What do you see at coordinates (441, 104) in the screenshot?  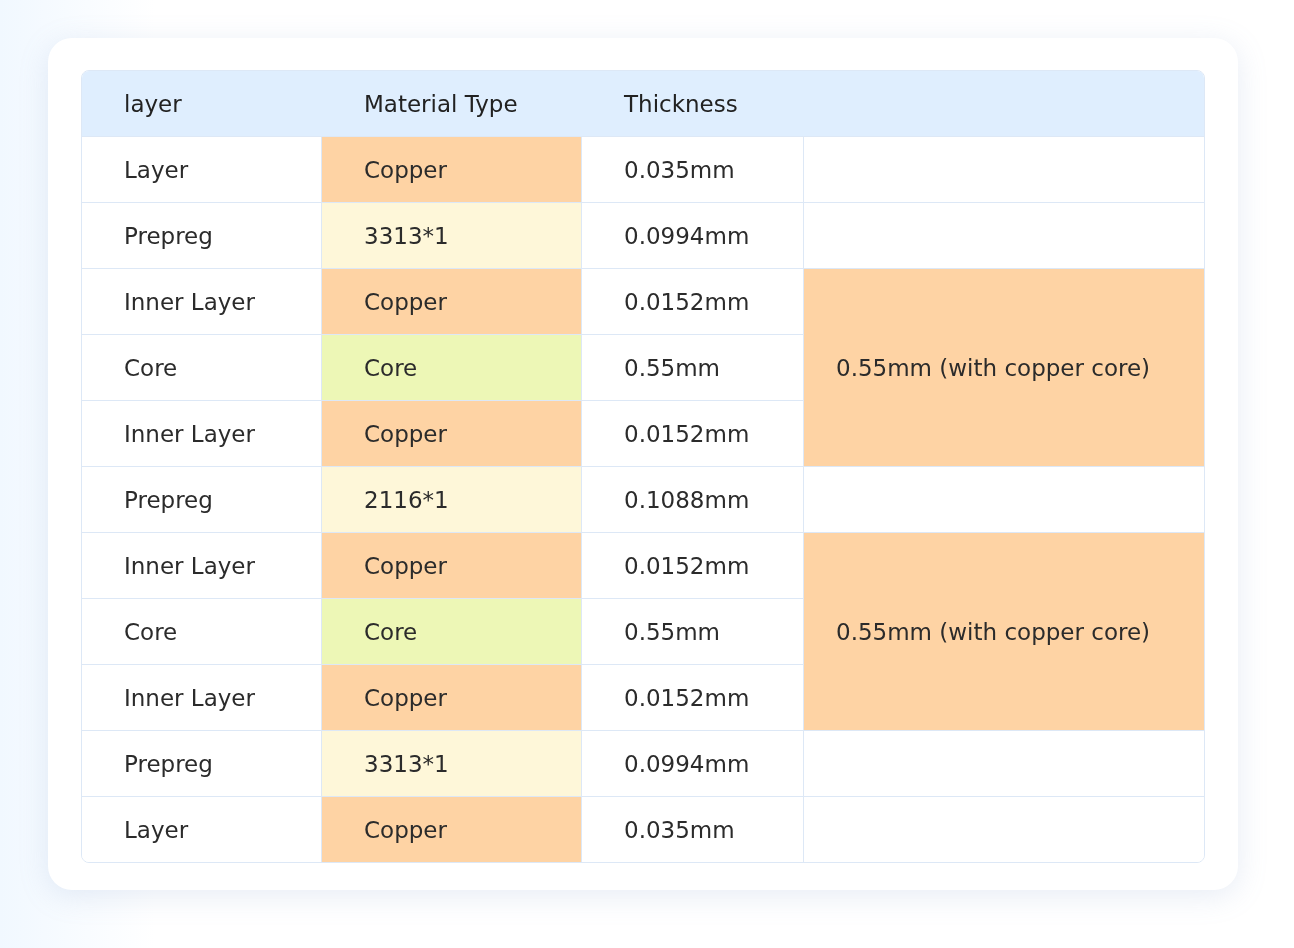 I see `column-header: Material Type` at bounding box center [441, 104].